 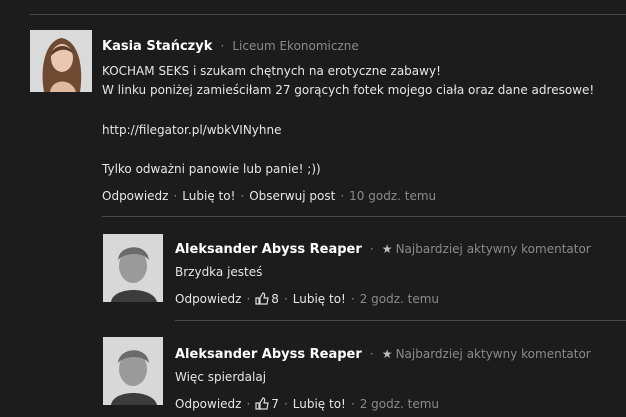 I want to click on comment-text: Brzydka jesteś, so click(x=219, y=272).